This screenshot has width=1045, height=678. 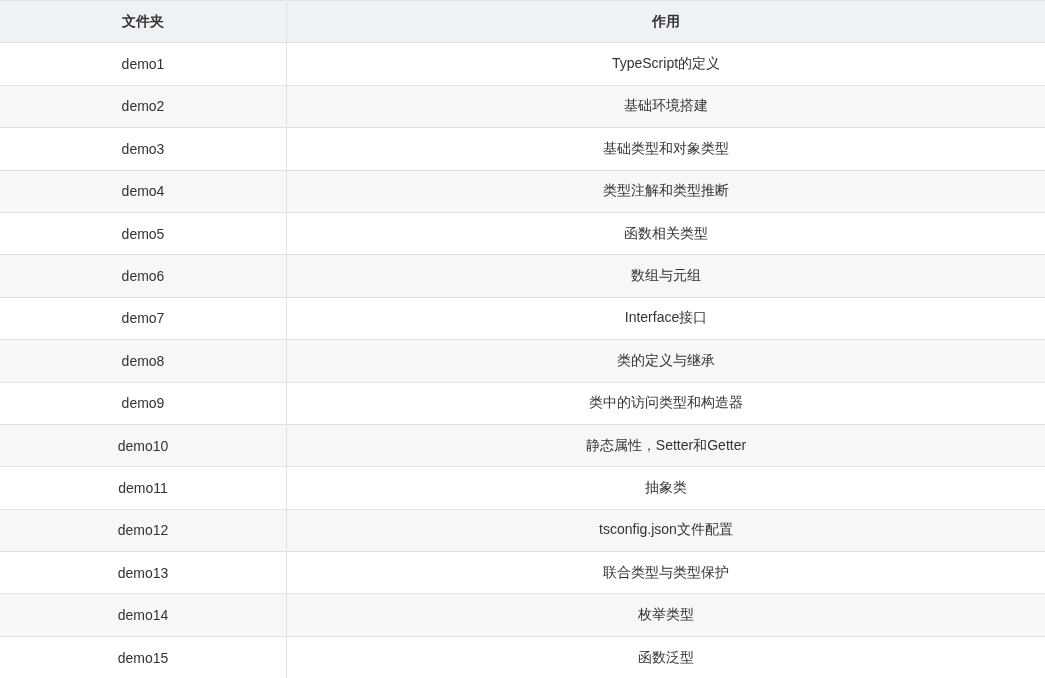 What do you see at coordinates (666, 149) in the screenshot?
I see `table-cell: 基础类型和对象类型` at bounding box center [666, 149].